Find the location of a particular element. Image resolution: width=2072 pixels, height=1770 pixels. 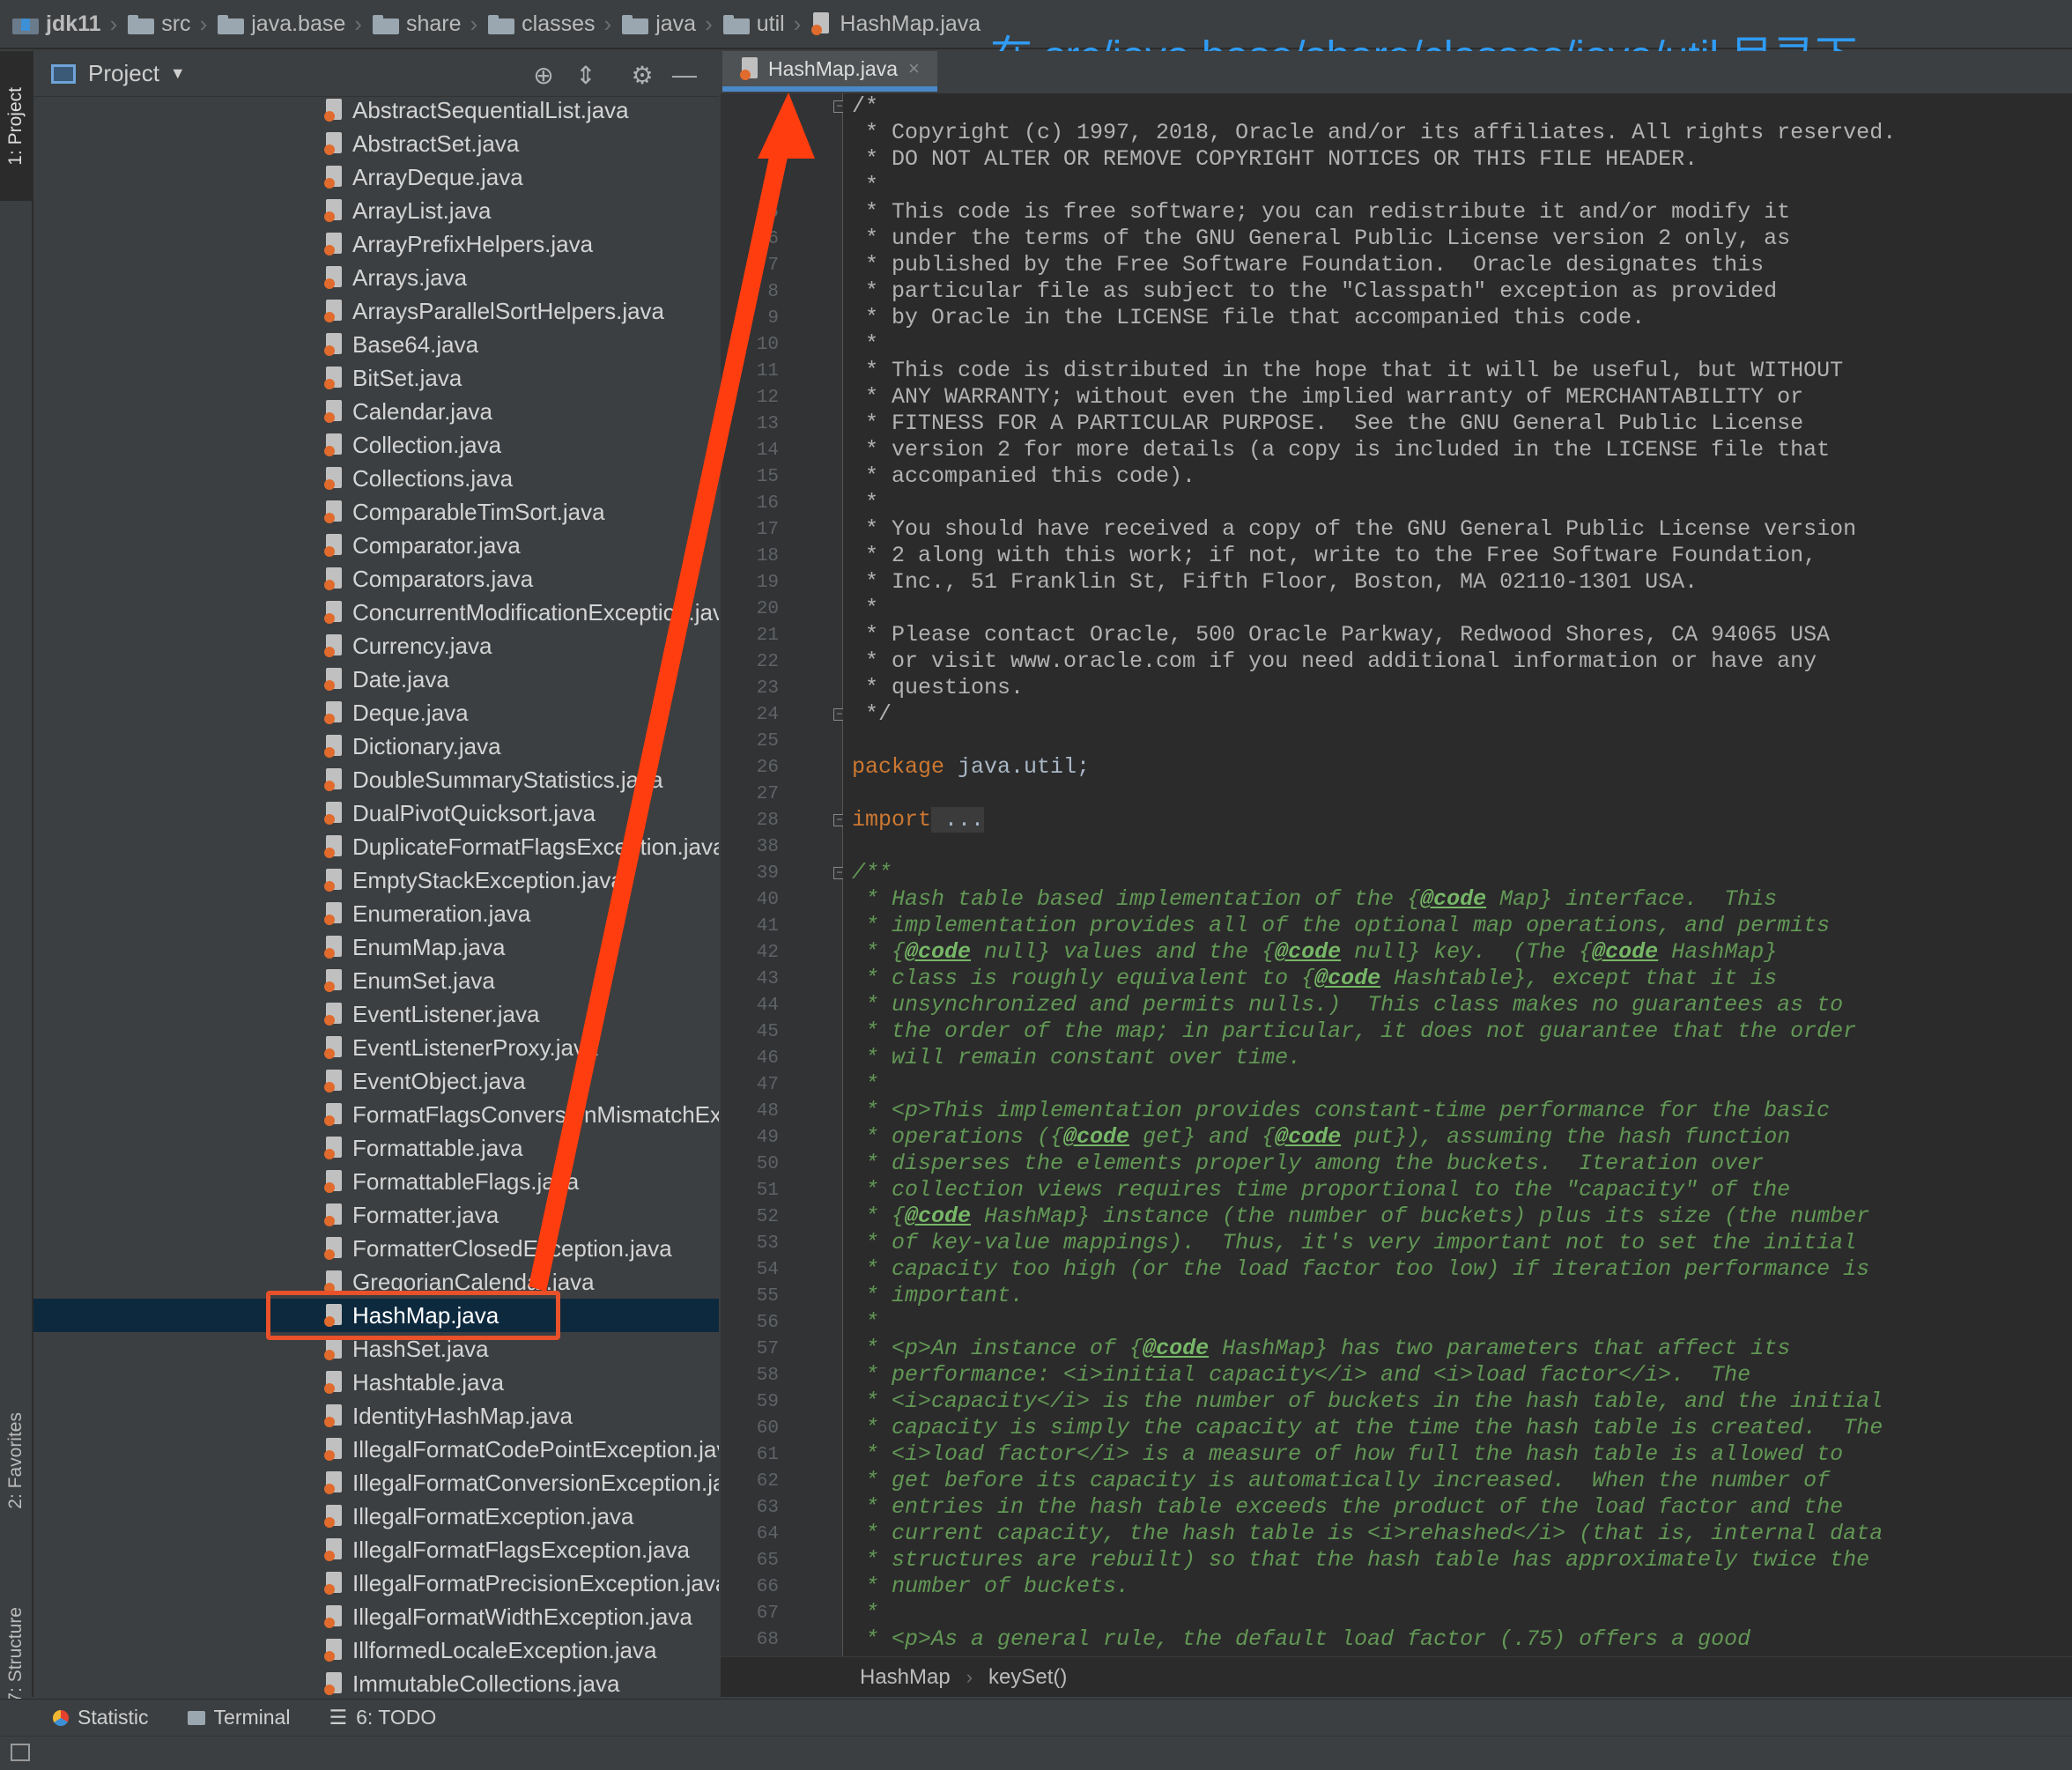

tree-item: Calendar.java is located at coordinates (376, 411).